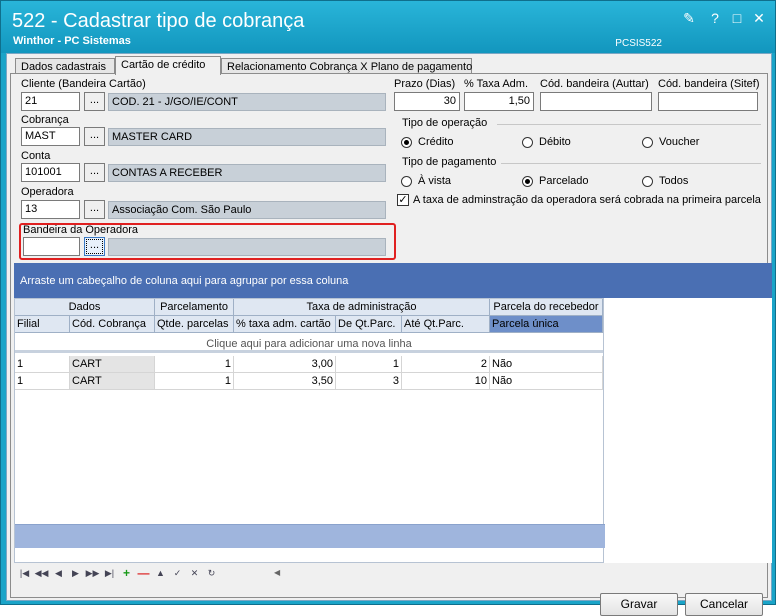 The height and width of the screenshot is (616, 776). I want to click on cancel-record-icon: ✕, so click(194, 573).